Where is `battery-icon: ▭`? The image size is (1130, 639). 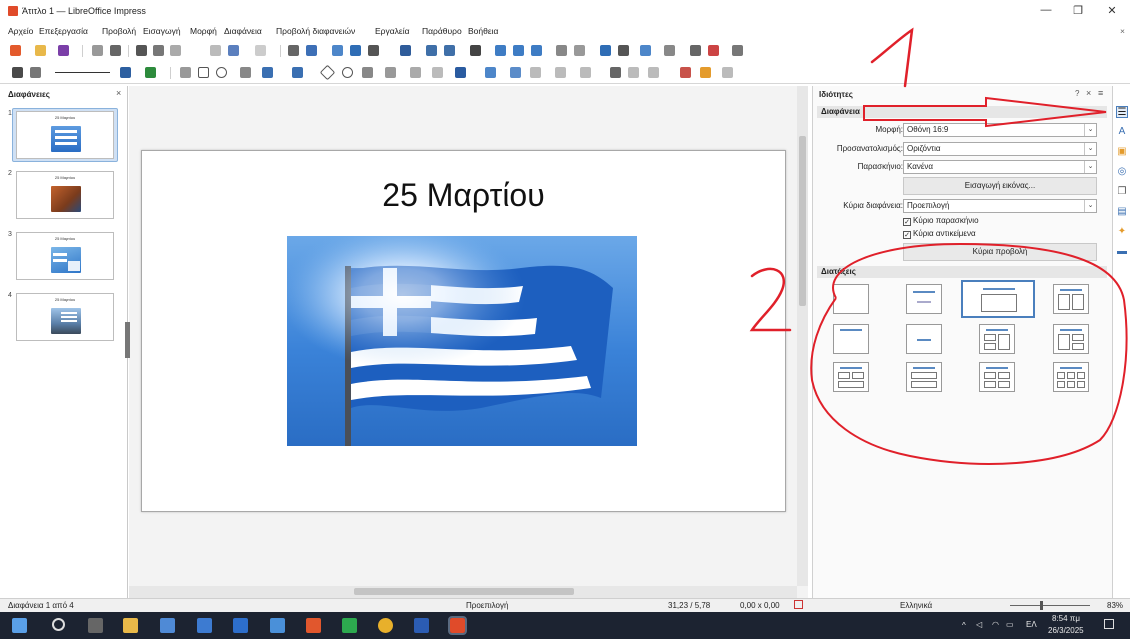
battery-icon: ▭ is located at coordinates (1010, 624).